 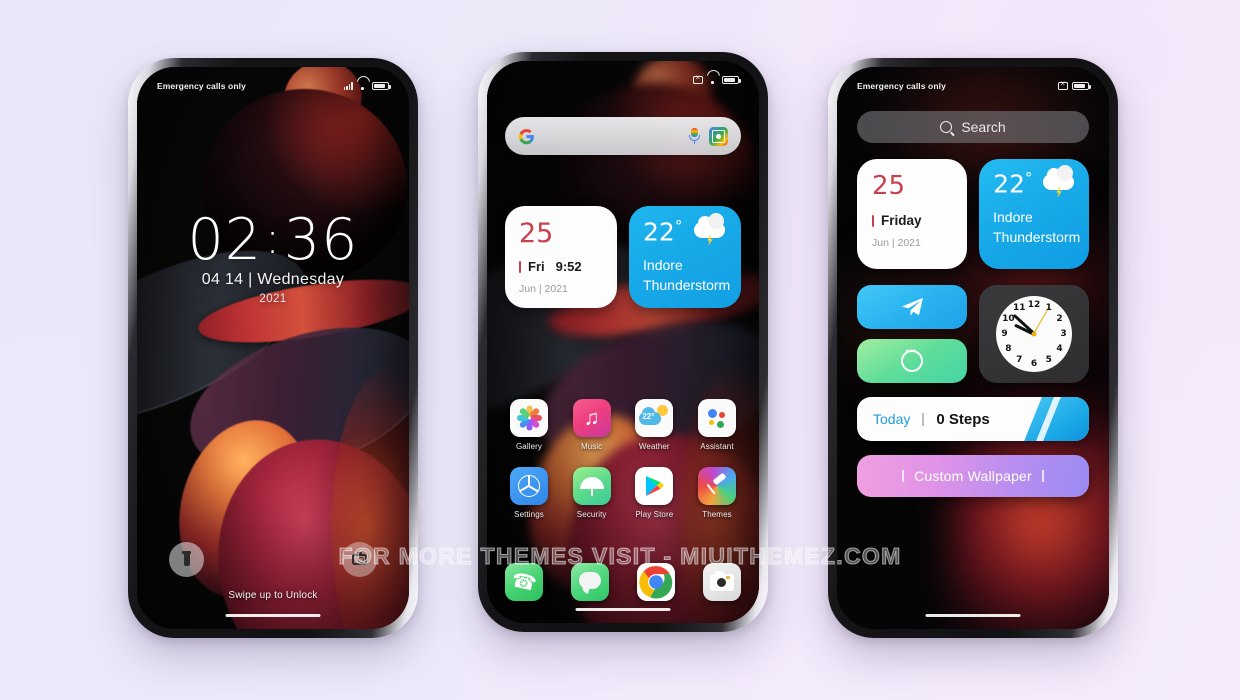 I want to click on calendar-weekday-row: Fri 9:52, so click(x=561, y=266).